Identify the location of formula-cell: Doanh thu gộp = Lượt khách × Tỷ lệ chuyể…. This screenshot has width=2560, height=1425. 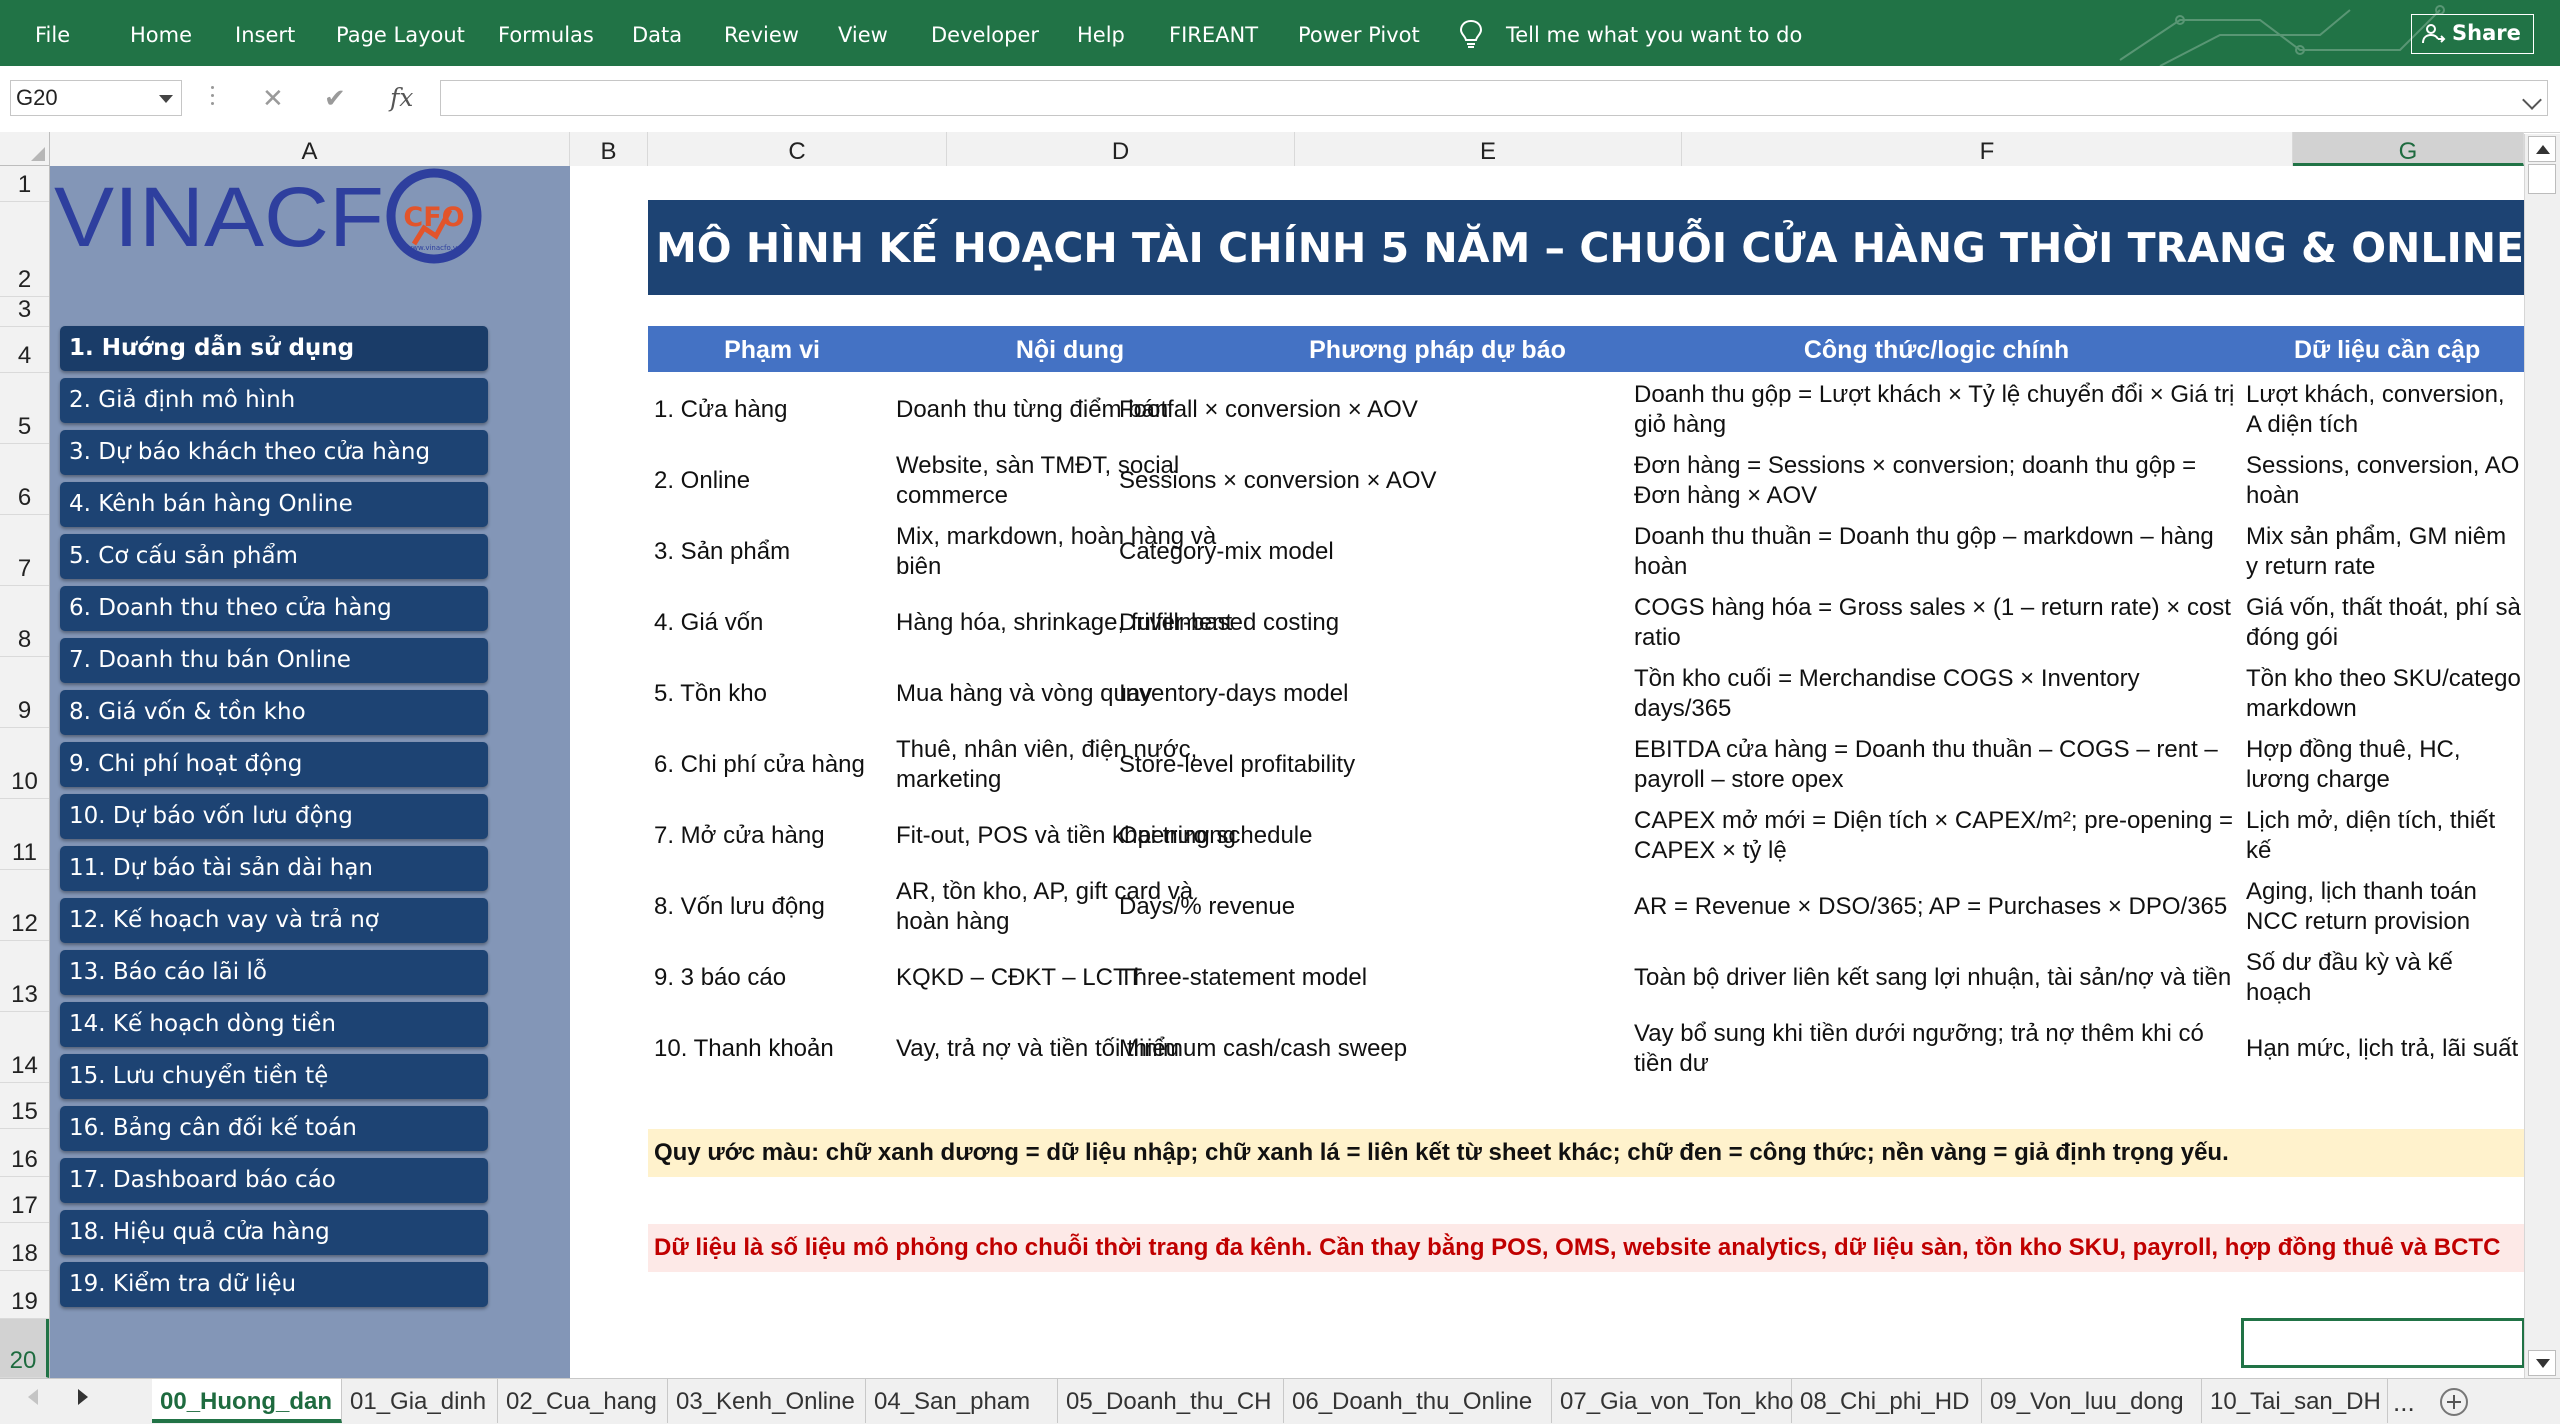
(1938, 409).